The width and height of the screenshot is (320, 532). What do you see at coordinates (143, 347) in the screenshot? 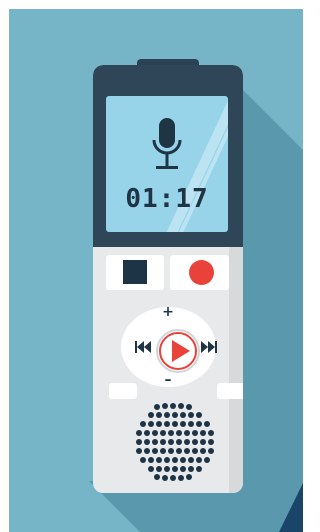
I see `rewind-icon` at bounding box center [143, 347].